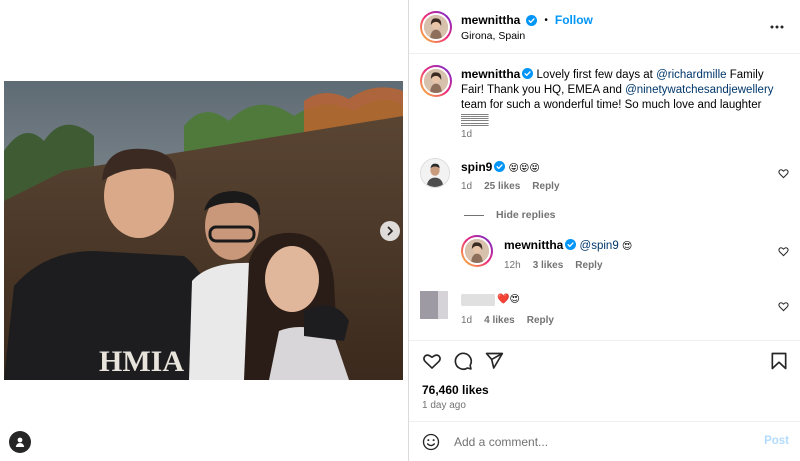  I want to click on author-avatar-image, so click(436, 27).